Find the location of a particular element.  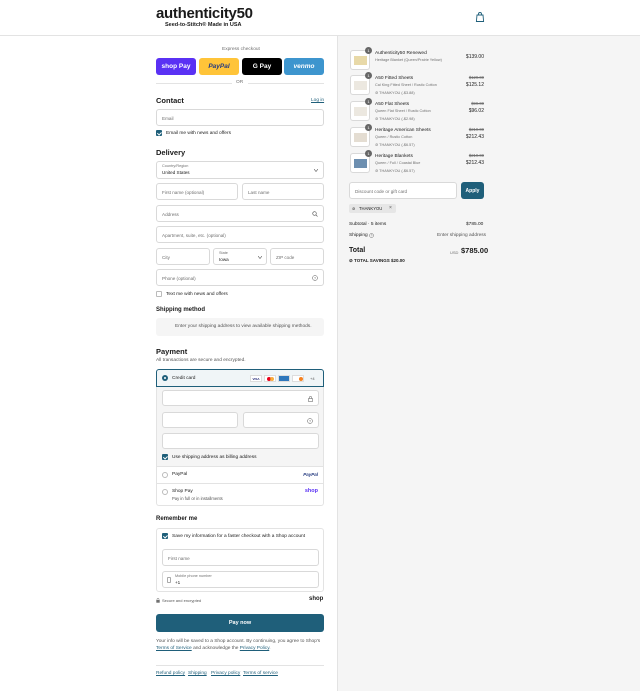

login-link: Log in is located at coordinates (317, 100).